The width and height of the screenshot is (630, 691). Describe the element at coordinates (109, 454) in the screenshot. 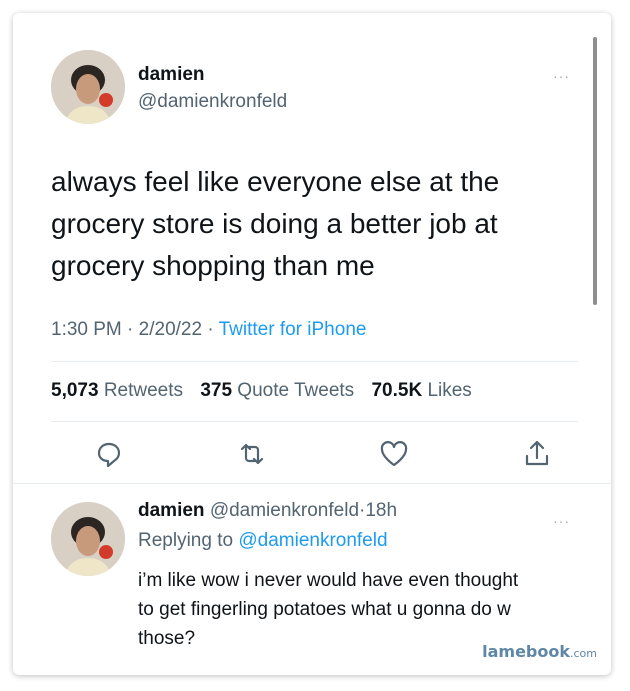

I see `reply-icon` at that location.